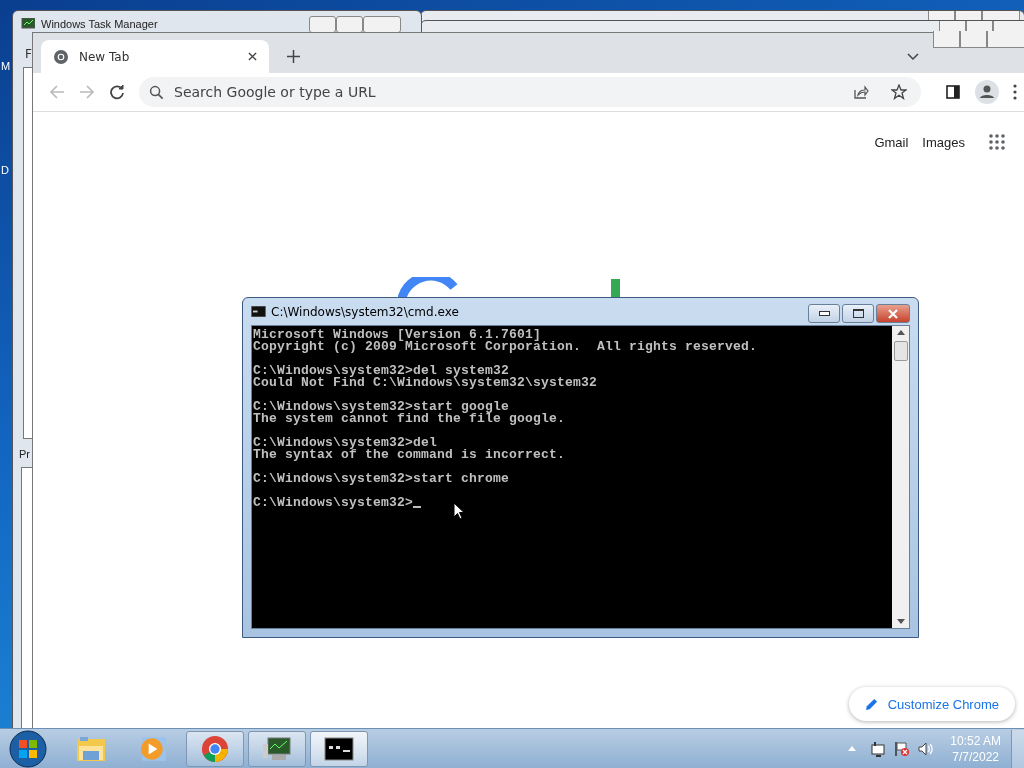 The image size is (1024, 768). What do you see at coordinates (409, 419) in the screenshot?
I see `console-line: The system cannot find the file google.` at bounding box center [409, 419].